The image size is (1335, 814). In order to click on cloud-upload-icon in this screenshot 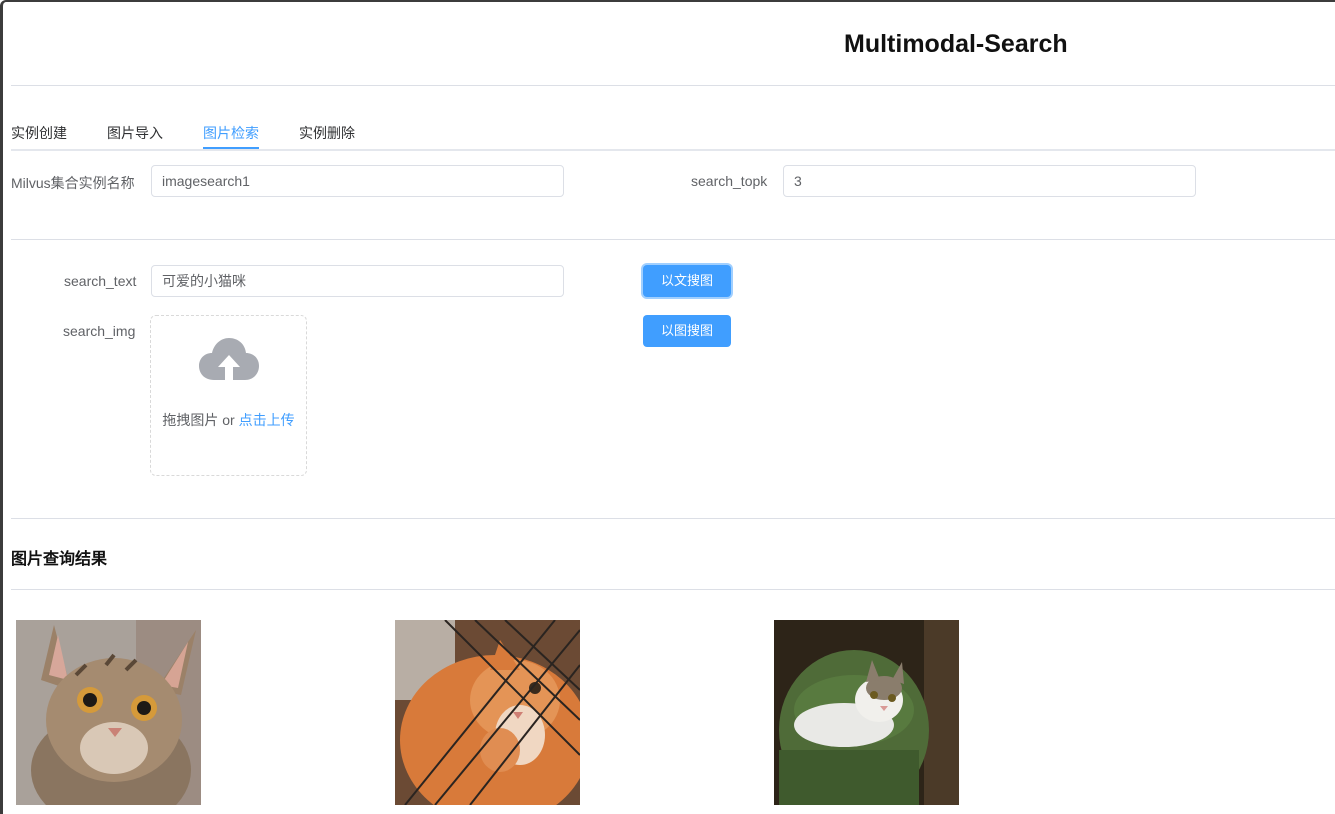, I will do `click(229, 360)`.